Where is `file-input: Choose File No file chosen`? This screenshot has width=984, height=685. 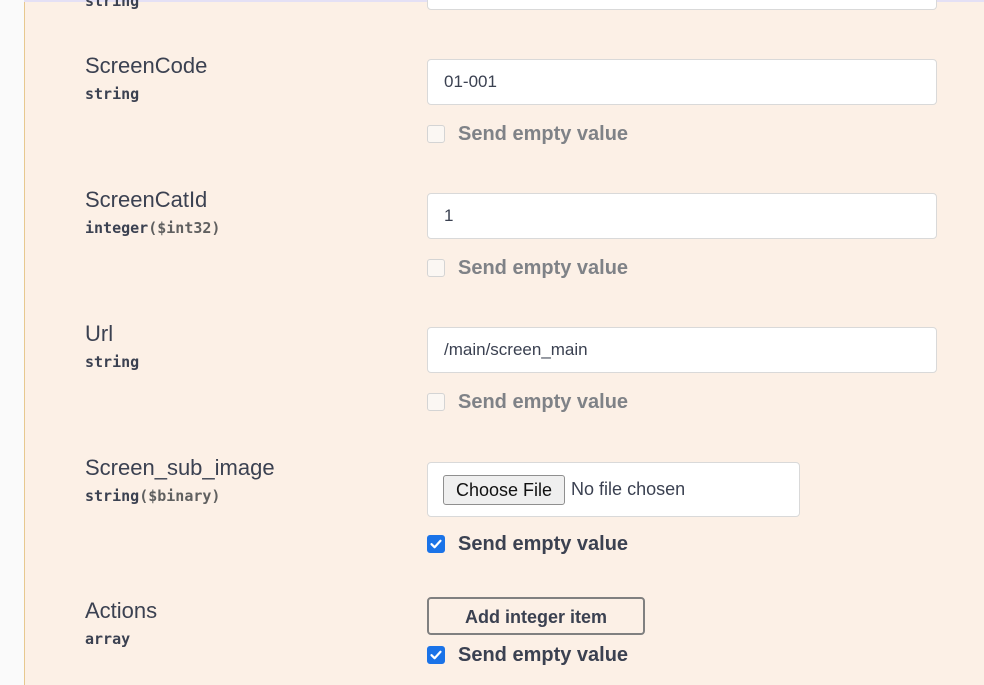
file-input: Choose File No file chosen is located at coordinates (613, 489).